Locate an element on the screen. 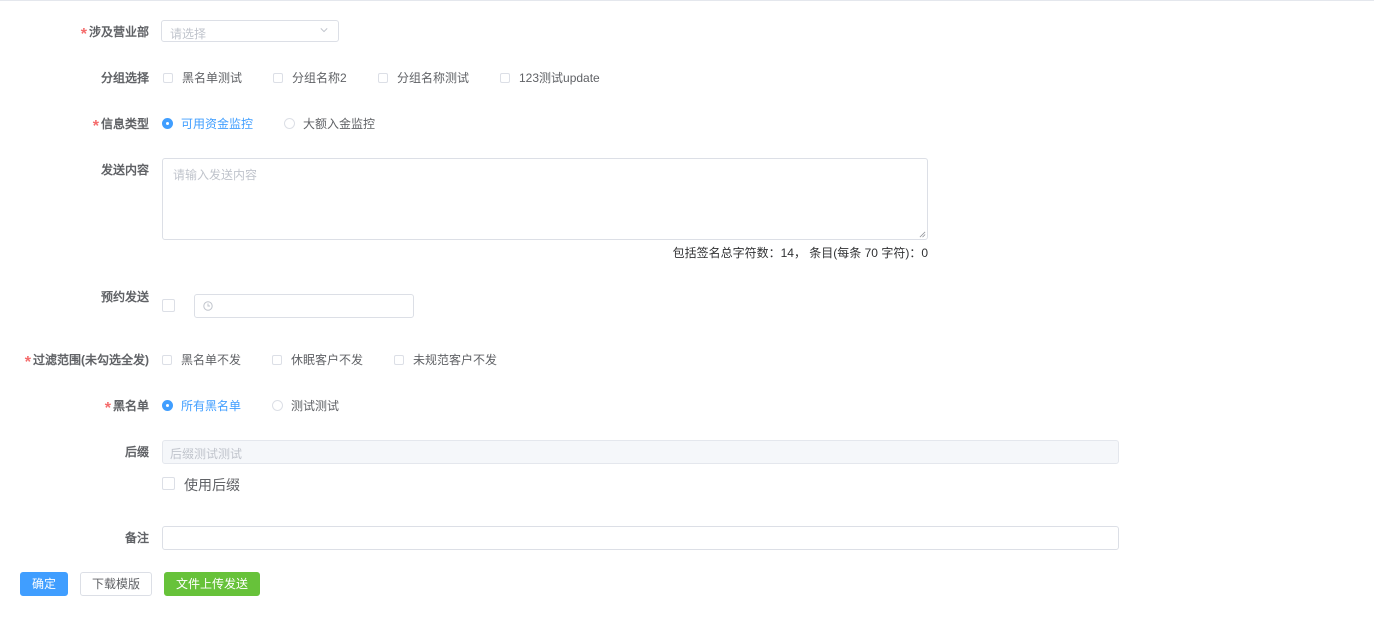 The height and width of the screenshot is (620, 1374). schedule-label: 预约发送 is located at coordinates (124, 297).